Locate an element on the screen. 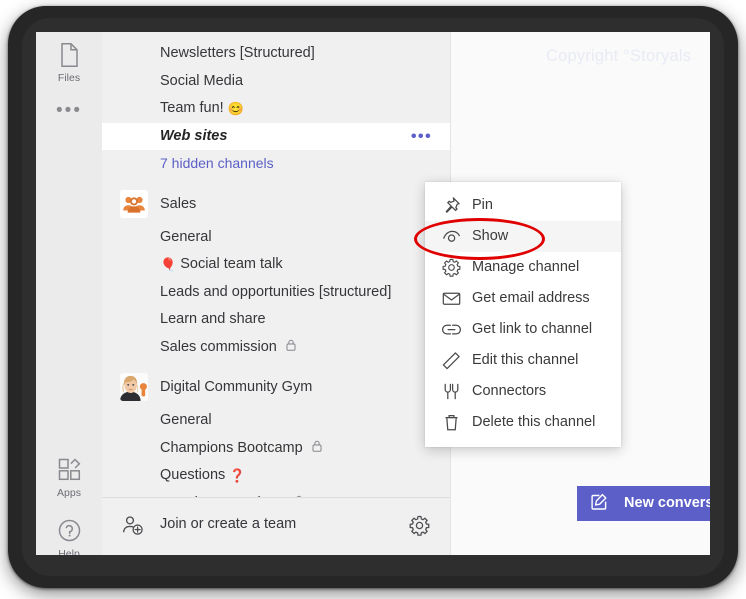  rail-item-apps: Apps is located at coordinates (69, 478).